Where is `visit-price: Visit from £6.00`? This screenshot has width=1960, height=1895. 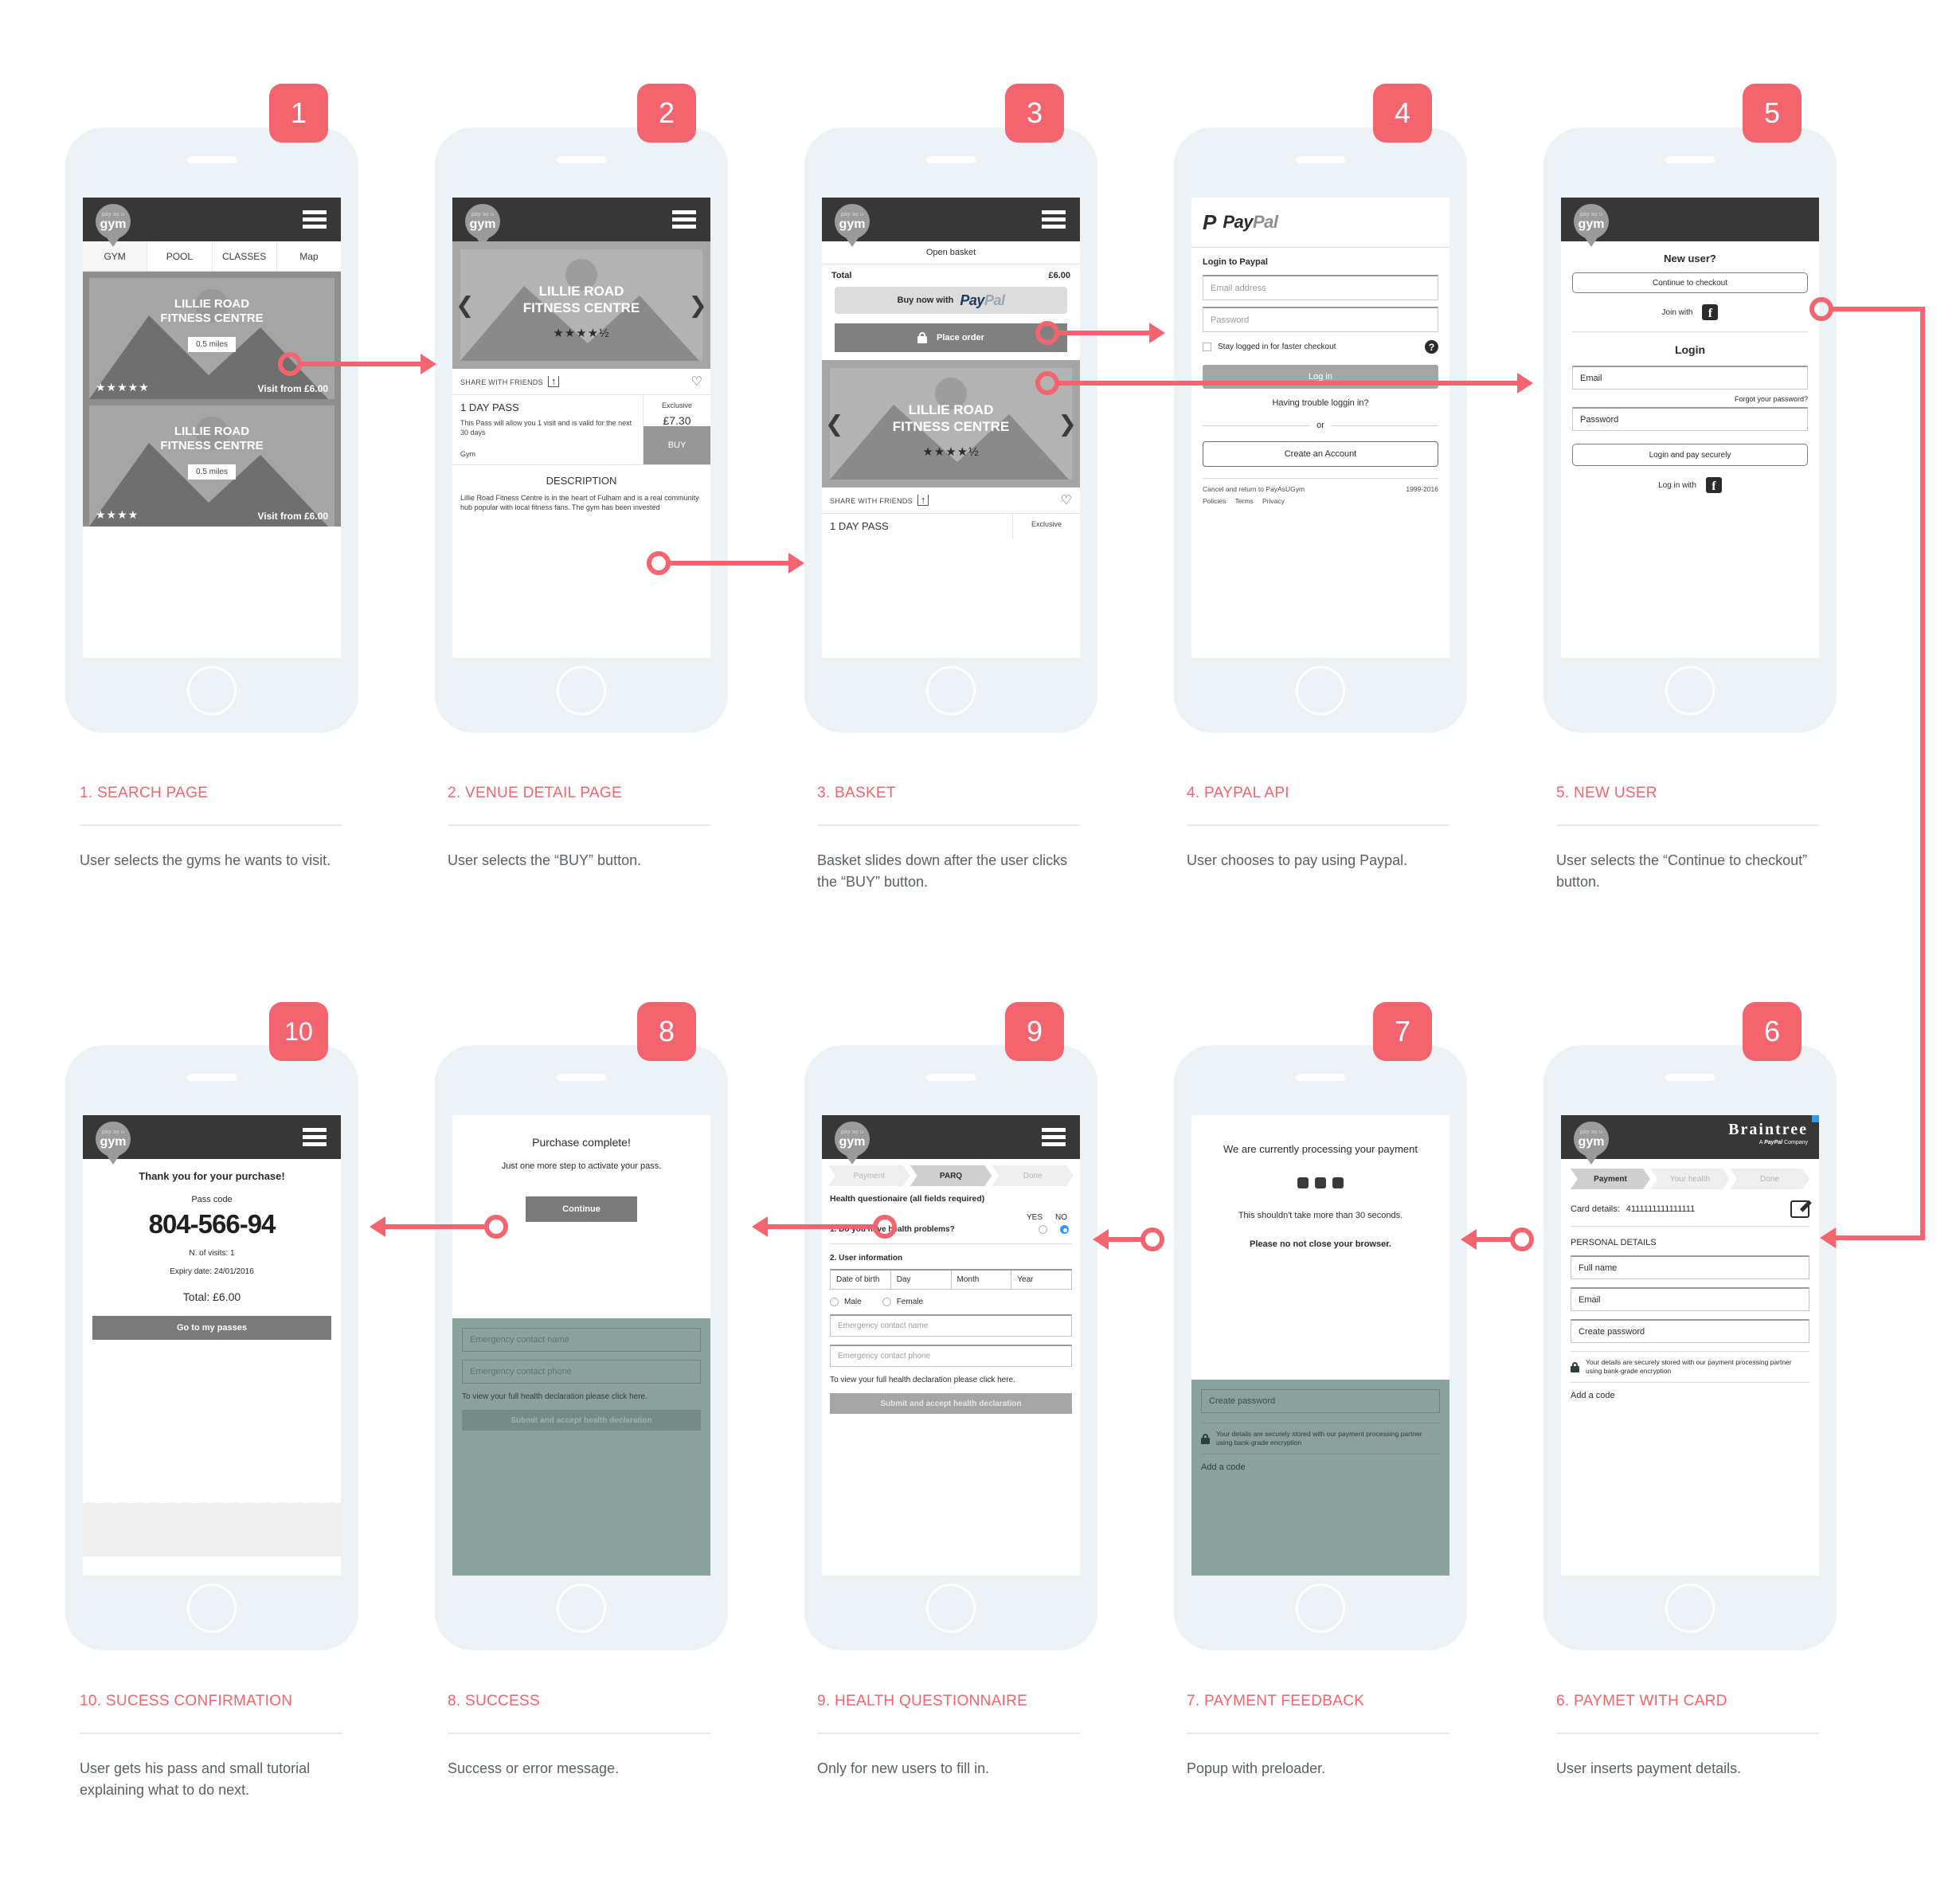
visit-price: Visit from £6.00 is located at coordinates (293, 516).